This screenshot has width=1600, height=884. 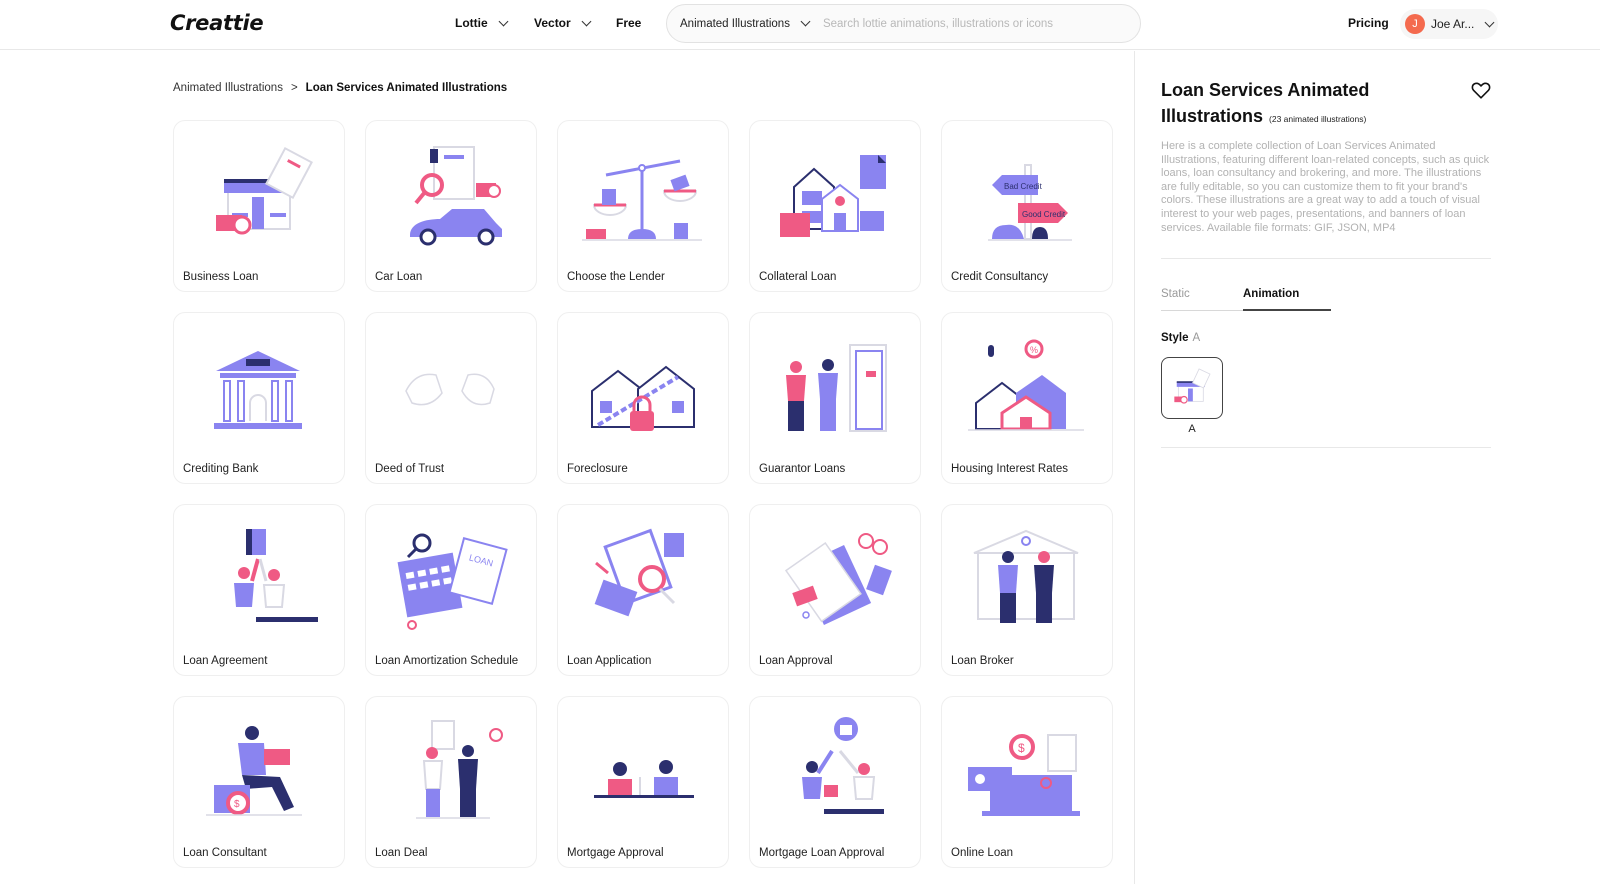 I want to click on style-label: Style A, so click(x=1180, y=338).